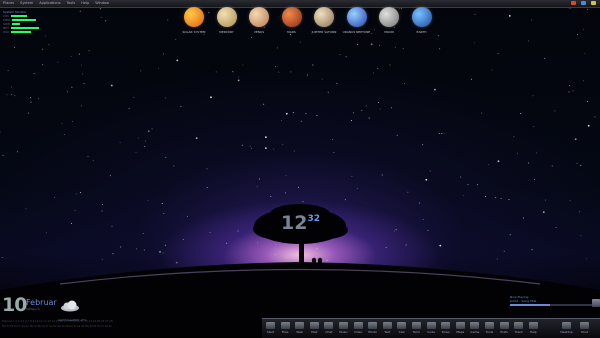  Describe the element at coordinates (474, 328) in the screenshot. I see `dock-item-game: Game` at that location.